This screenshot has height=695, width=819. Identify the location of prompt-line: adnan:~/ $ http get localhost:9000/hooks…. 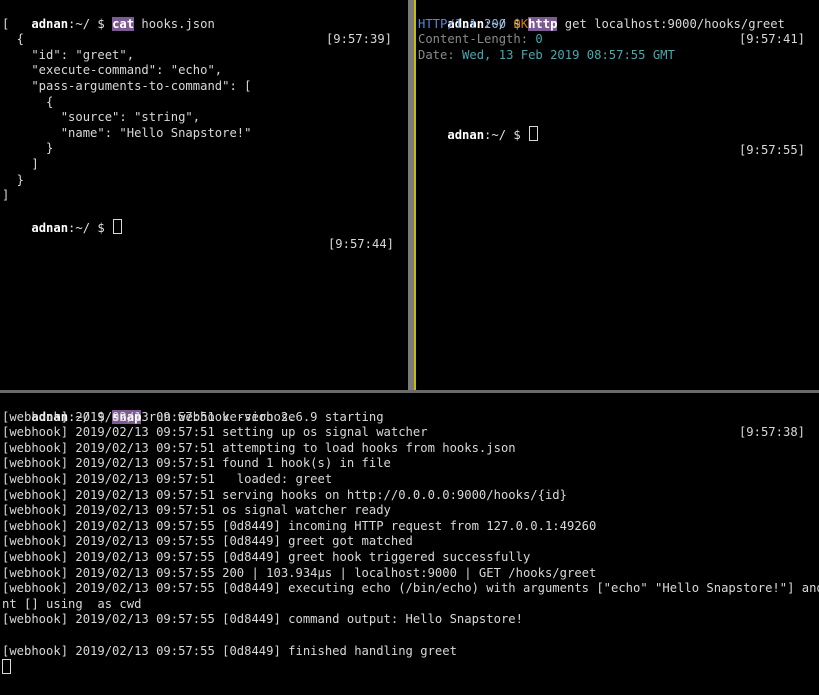
(617, 23).